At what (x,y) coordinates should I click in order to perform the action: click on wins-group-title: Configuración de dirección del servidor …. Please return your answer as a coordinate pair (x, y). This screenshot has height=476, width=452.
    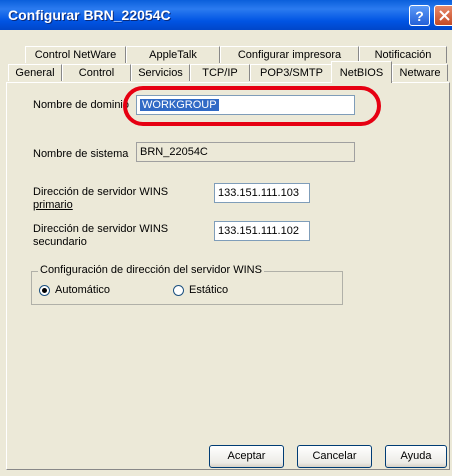
    Looking at the image, I should click on (151, 270).